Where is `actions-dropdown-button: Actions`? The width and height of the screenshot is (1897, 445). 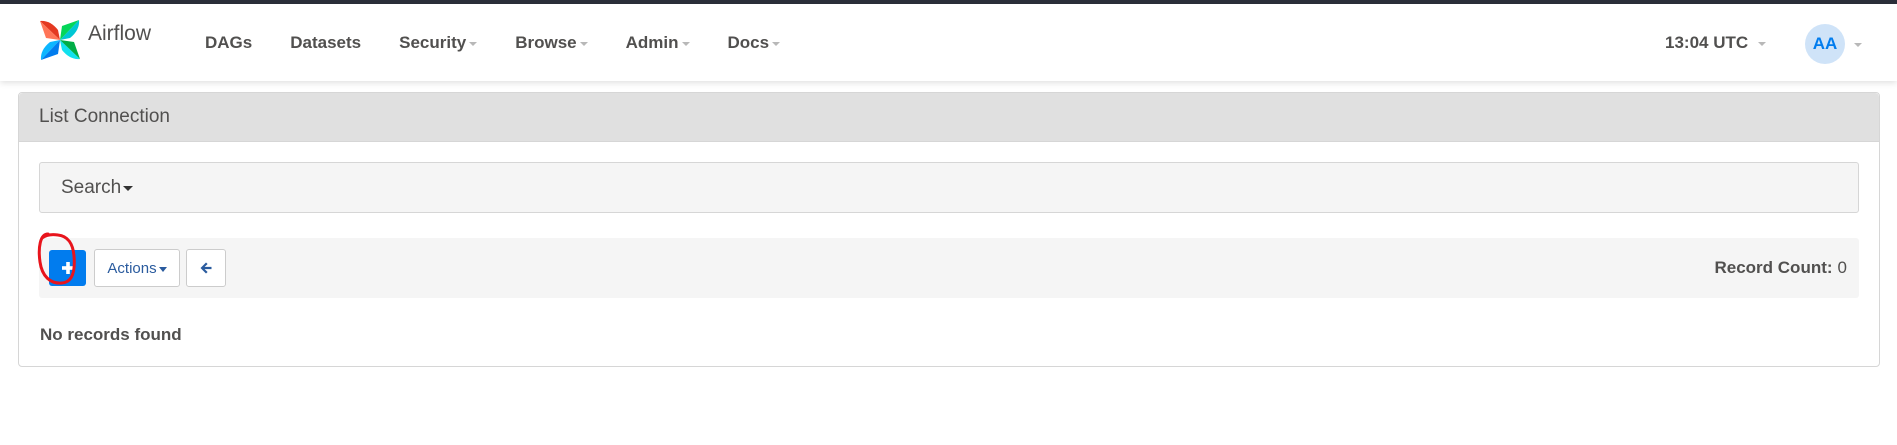
actions-dropdown-button: Actions is located at coordinates (137, 268).